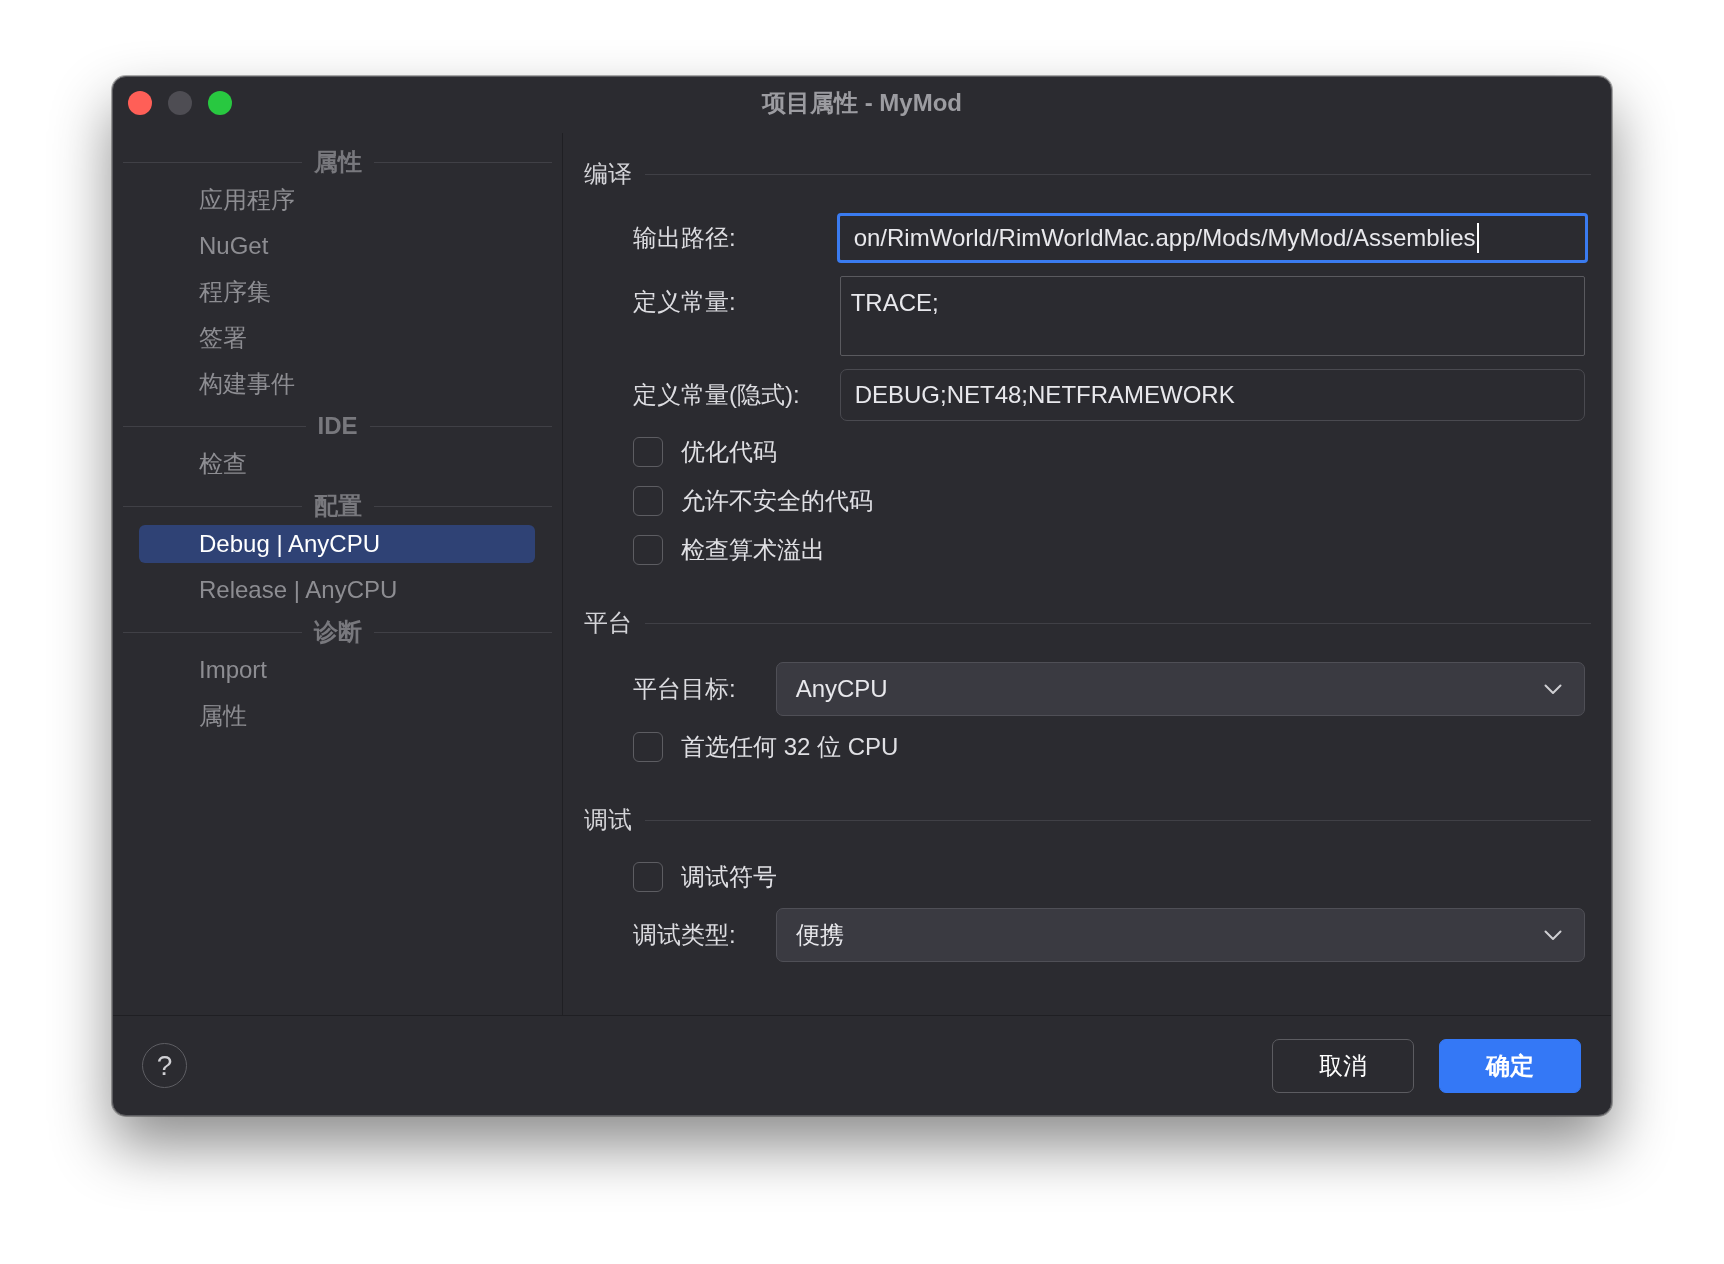  I want to click on section-title: 平台, so click(608, 623).